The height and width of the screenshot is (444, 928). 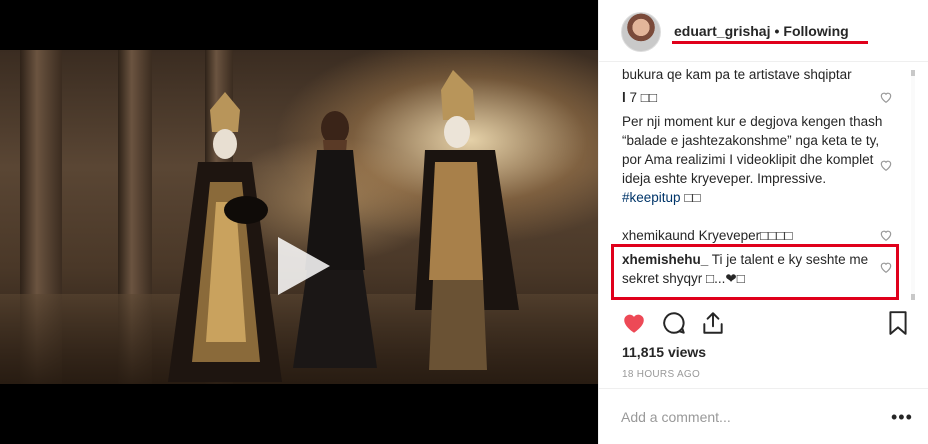 I want to click on following-button: Following, so click(x=815, y=31).